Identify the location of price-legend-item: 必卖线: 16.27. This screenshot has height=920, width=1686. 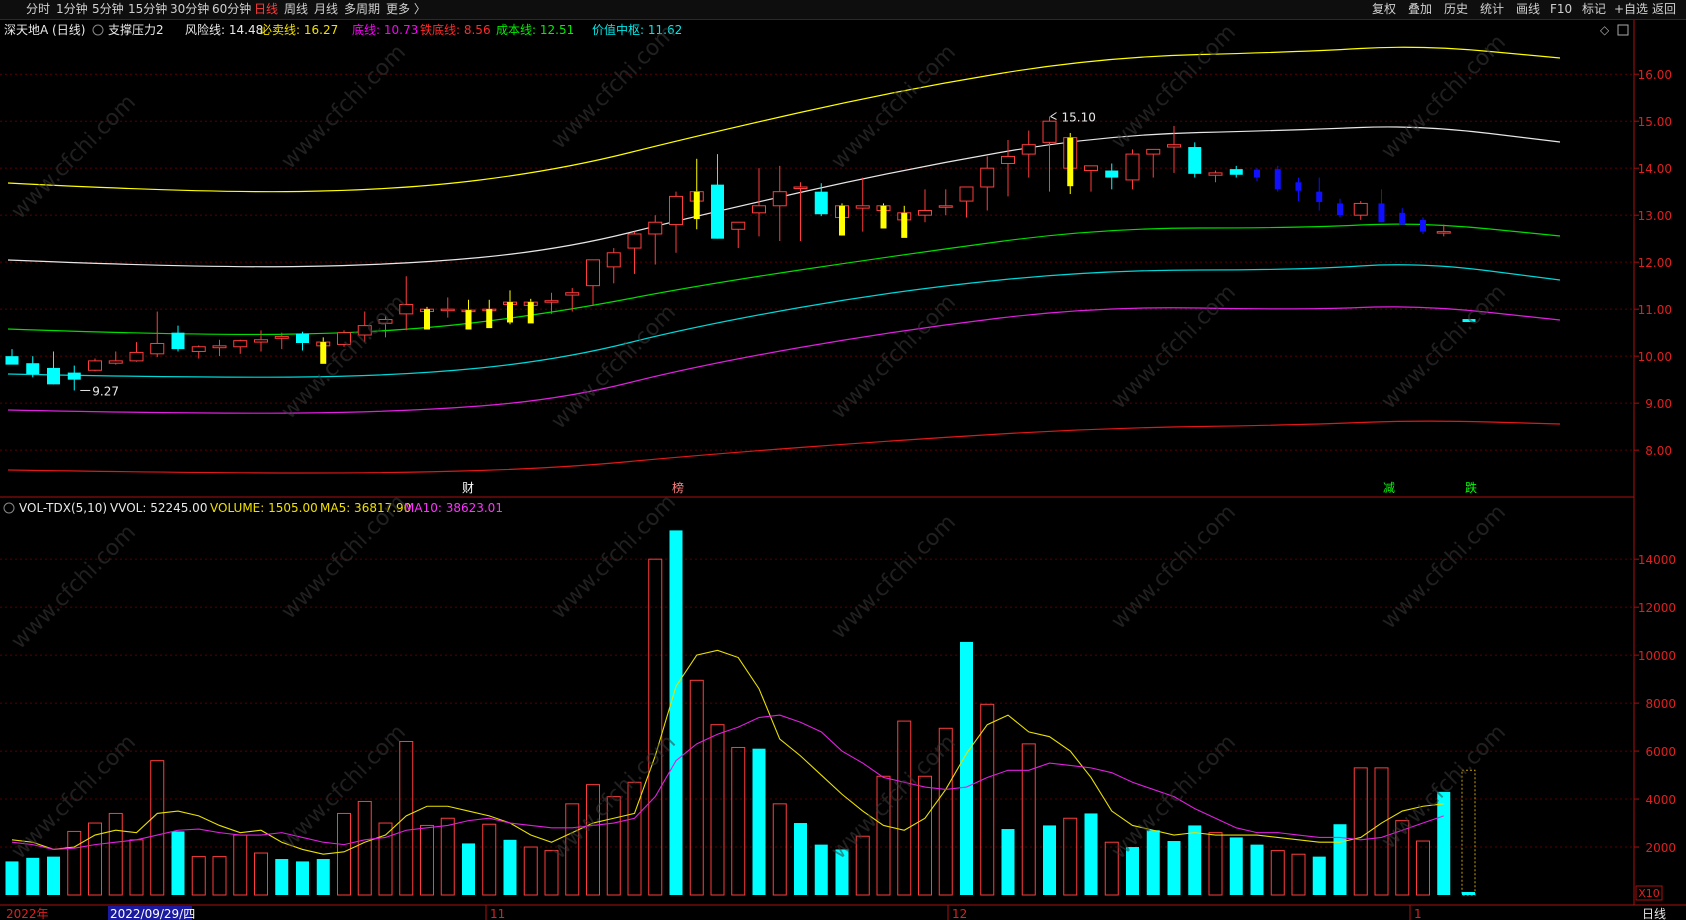
(299, 30).